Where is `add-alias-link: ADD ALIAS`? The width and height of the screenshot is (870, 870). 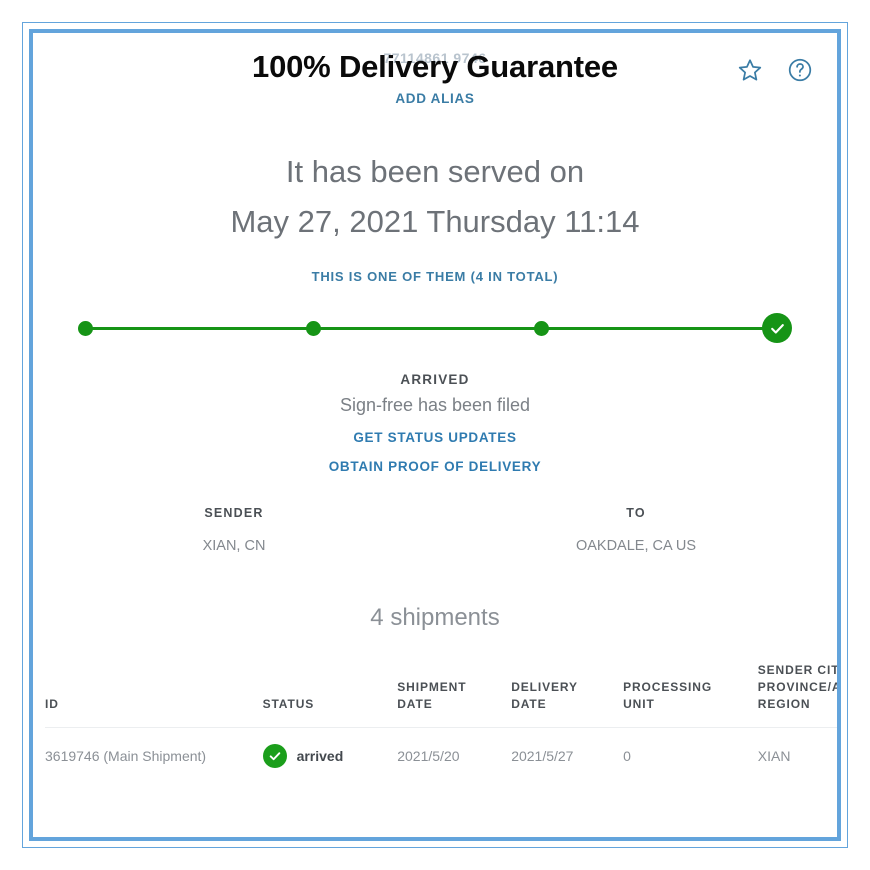
add-alias-link: ADD ALIAS is located at coordinates (435, 98).